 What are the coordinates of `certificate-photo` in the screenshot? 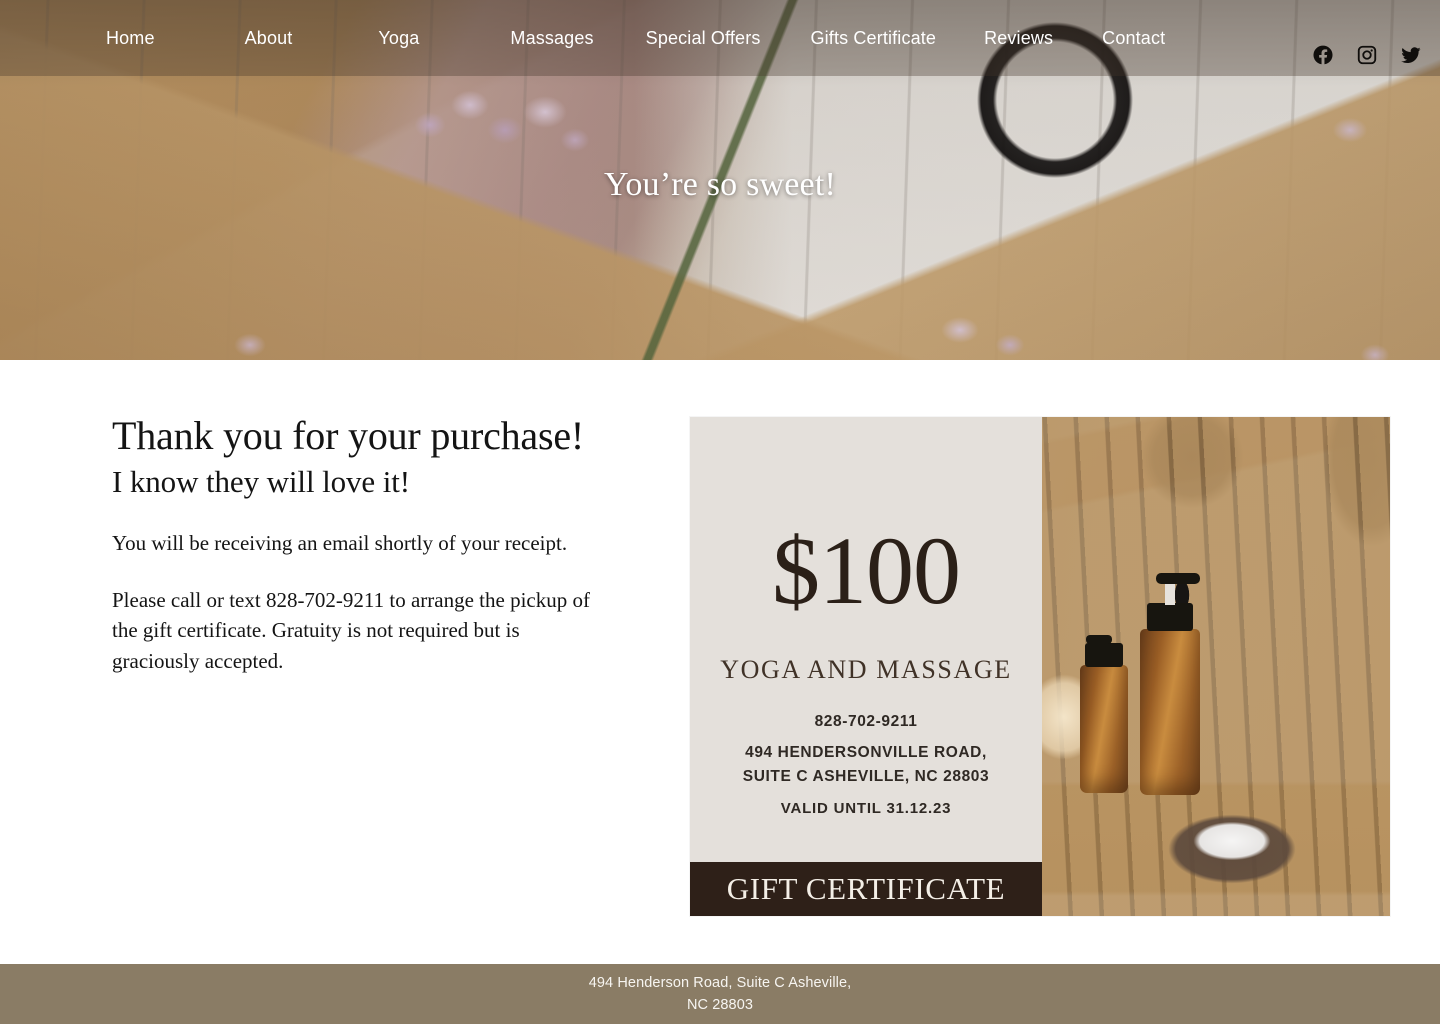 It's located at (1216, 666).